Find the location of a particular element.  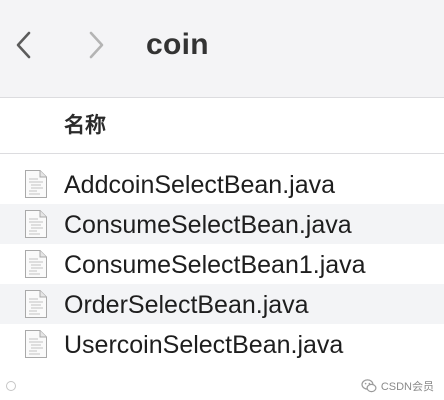

watermark-left is located at coordinates (12, 386).